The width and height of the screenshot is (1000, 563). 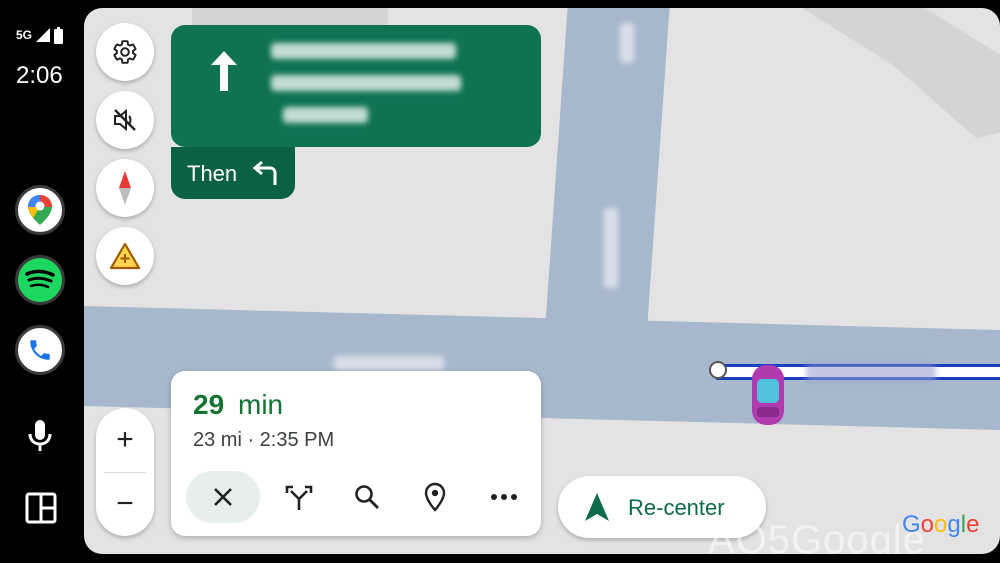 I want to click on app-spotify, so click(x=40, y=280).